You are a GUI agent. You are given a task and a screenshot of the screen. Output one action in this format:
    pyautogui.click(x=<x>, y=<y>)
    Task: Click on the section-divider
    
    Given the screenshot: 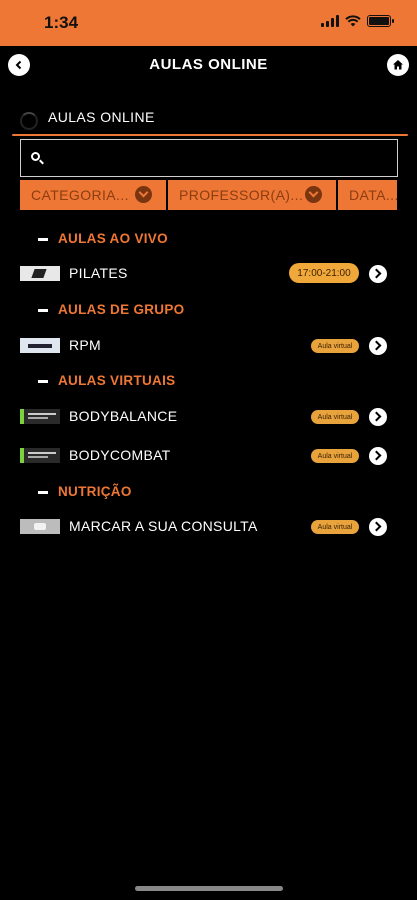 What is the action you would take?
    pyautogui.click(x=210, y=135)
    